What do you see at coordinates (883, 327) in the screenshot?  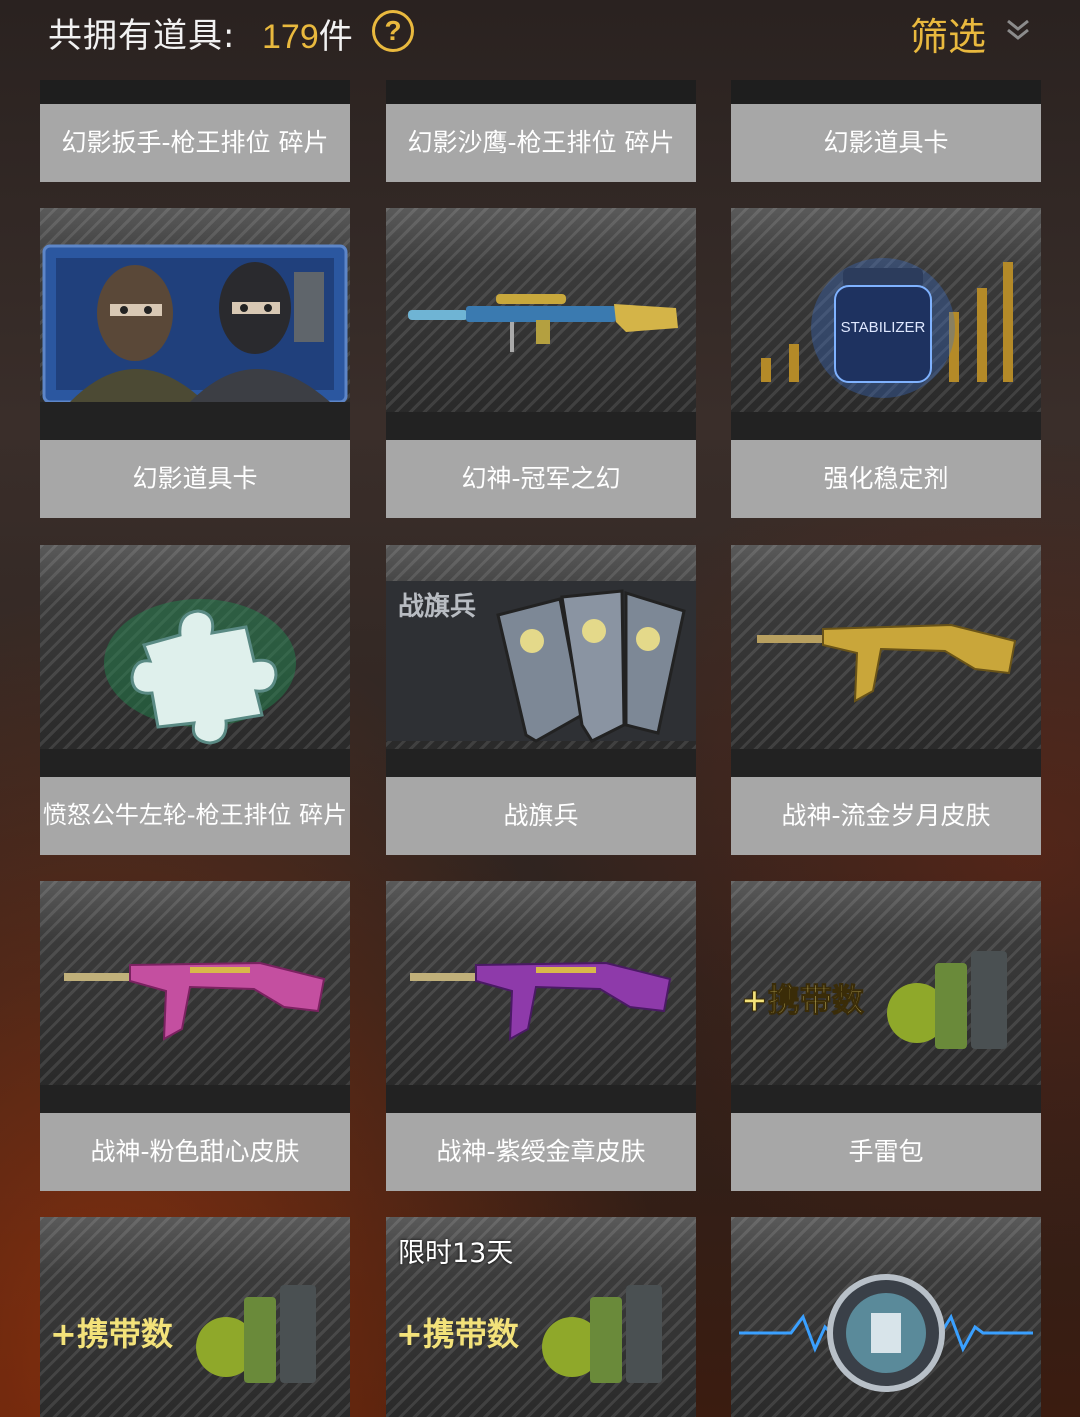 I see `stabilizer-art-text: STABILIZER` at bounding box center [883, 327].